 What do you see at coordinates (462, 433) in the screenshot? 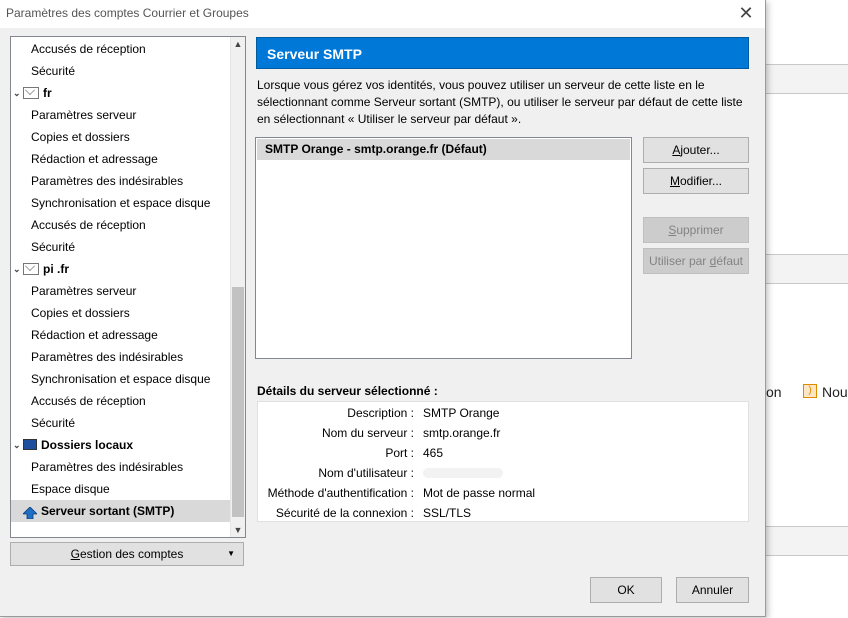
I see `detail-value: smtp.orange.fr` at bounding box center [462, 433].